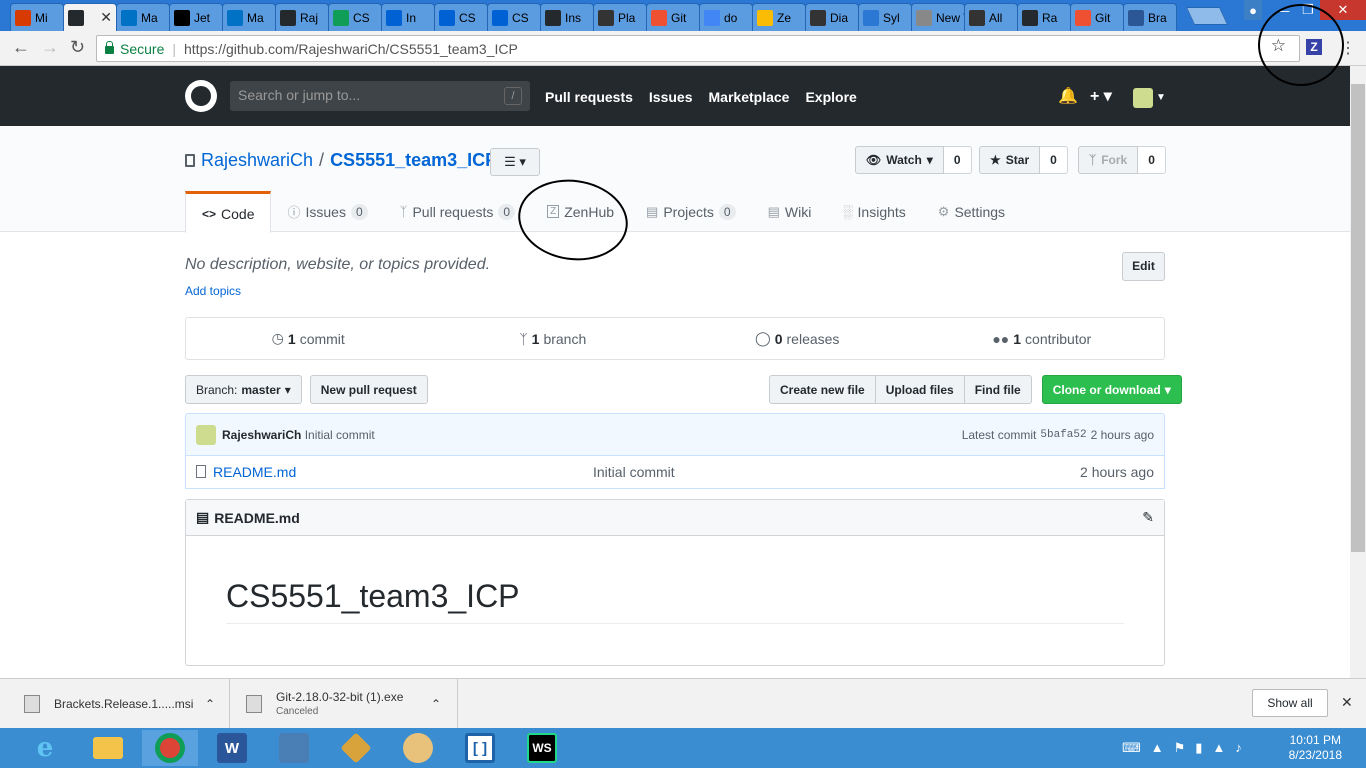 The height and width of the screenshot is (768, 1366). What do you see at coordinates (1253, 10) in the screenshot?
I see `profile-icon: ●` at bounding box center [1253, 10].